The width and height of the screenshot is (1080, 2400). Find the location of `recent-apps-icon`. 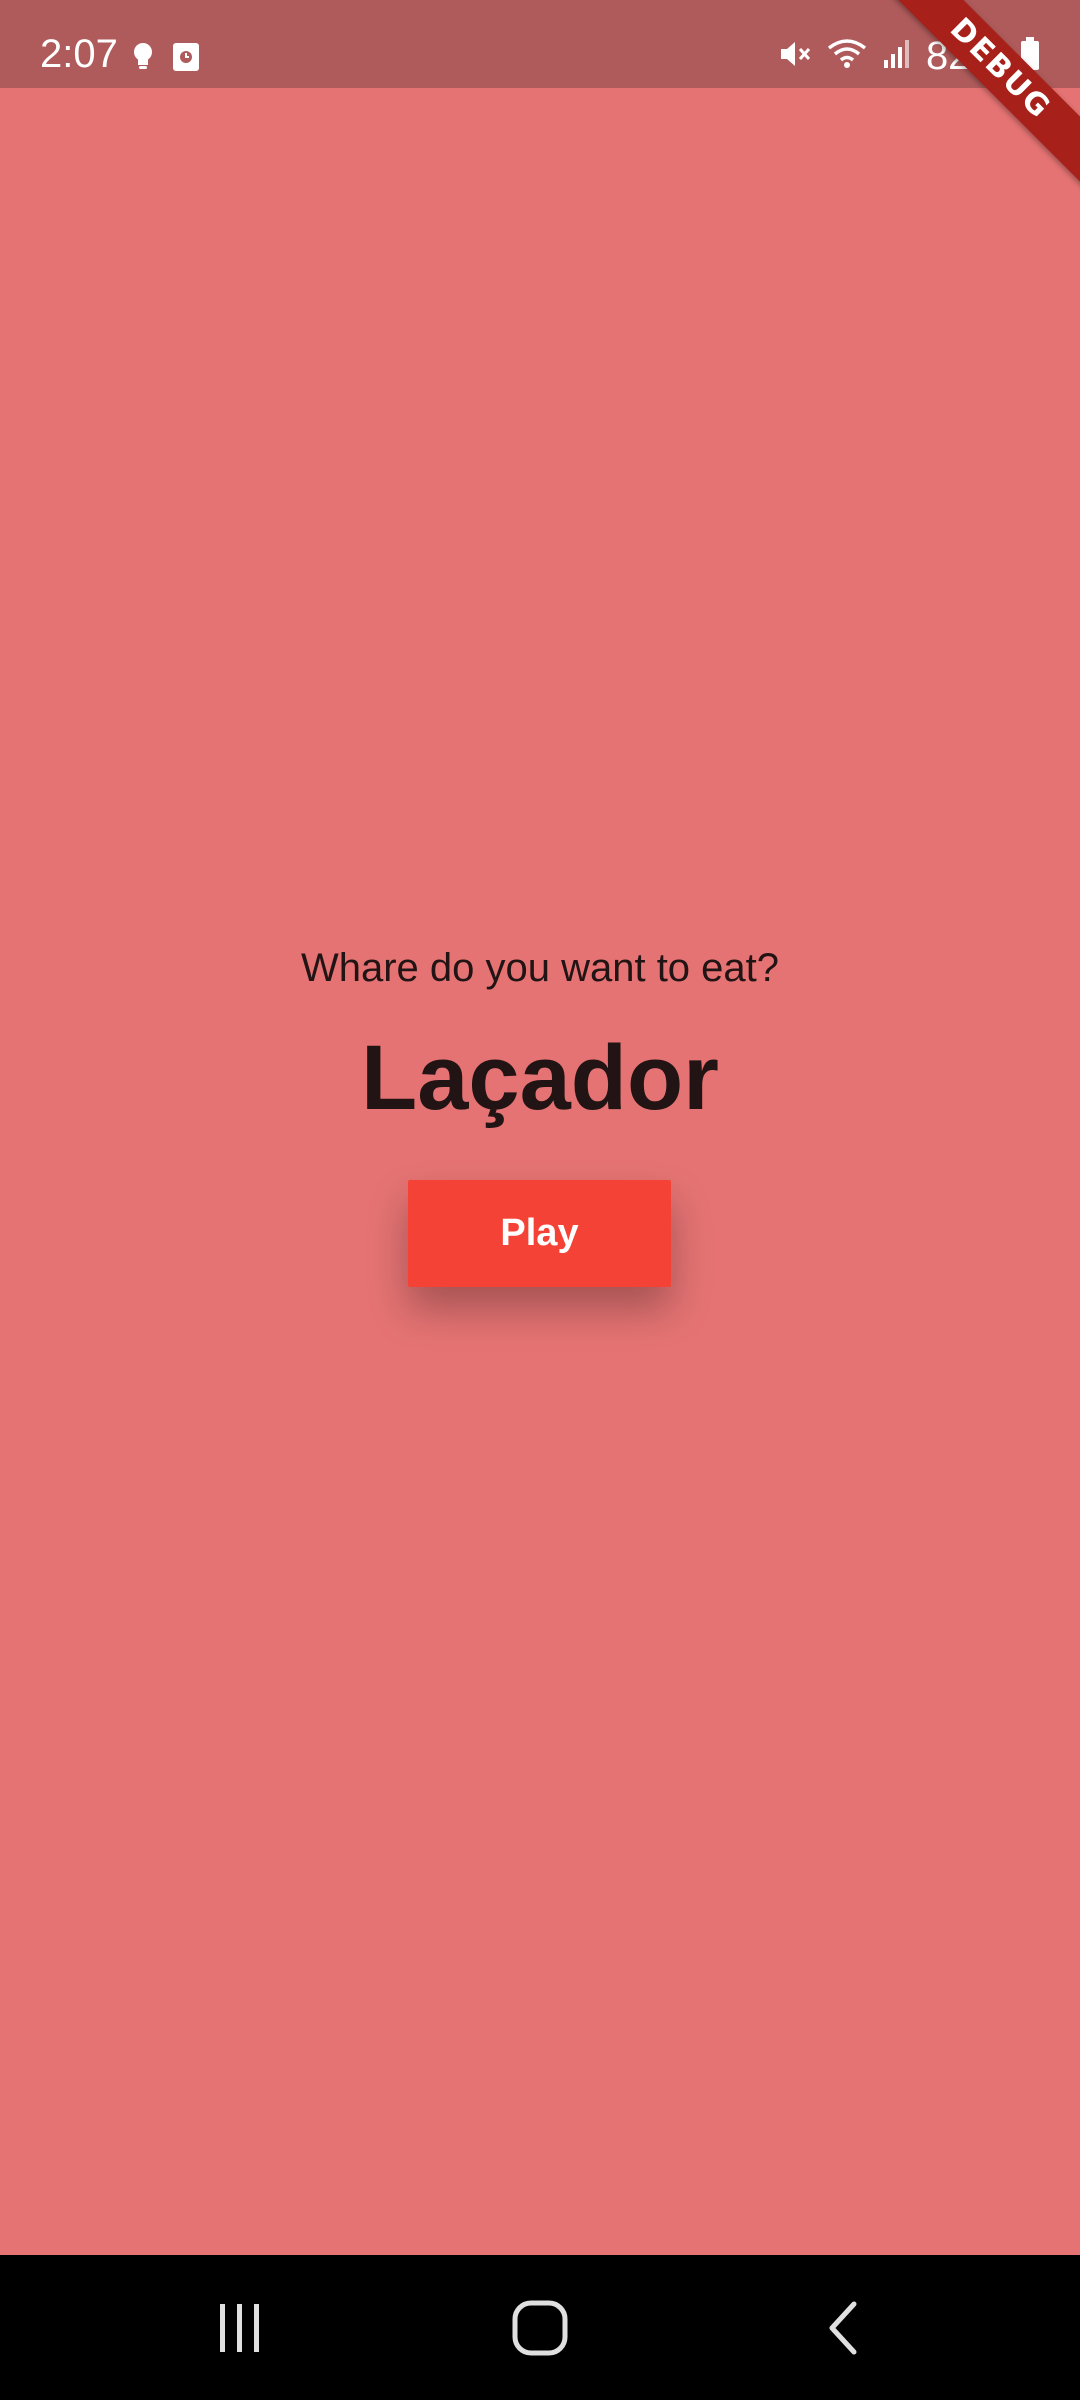

recent-apps-icon is located at coordinates (240, 2330).